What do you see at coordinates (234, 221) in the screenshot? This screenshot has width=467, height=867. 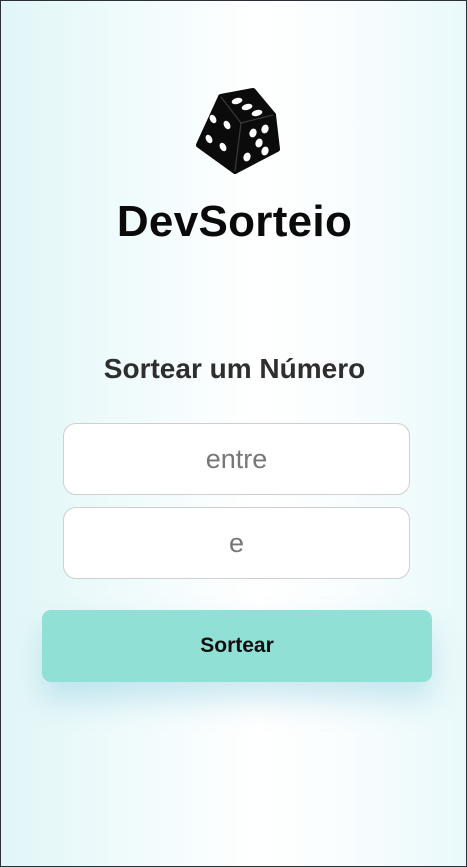 I see `brand-title: DevSorteio` at bounding box center [234, 221].